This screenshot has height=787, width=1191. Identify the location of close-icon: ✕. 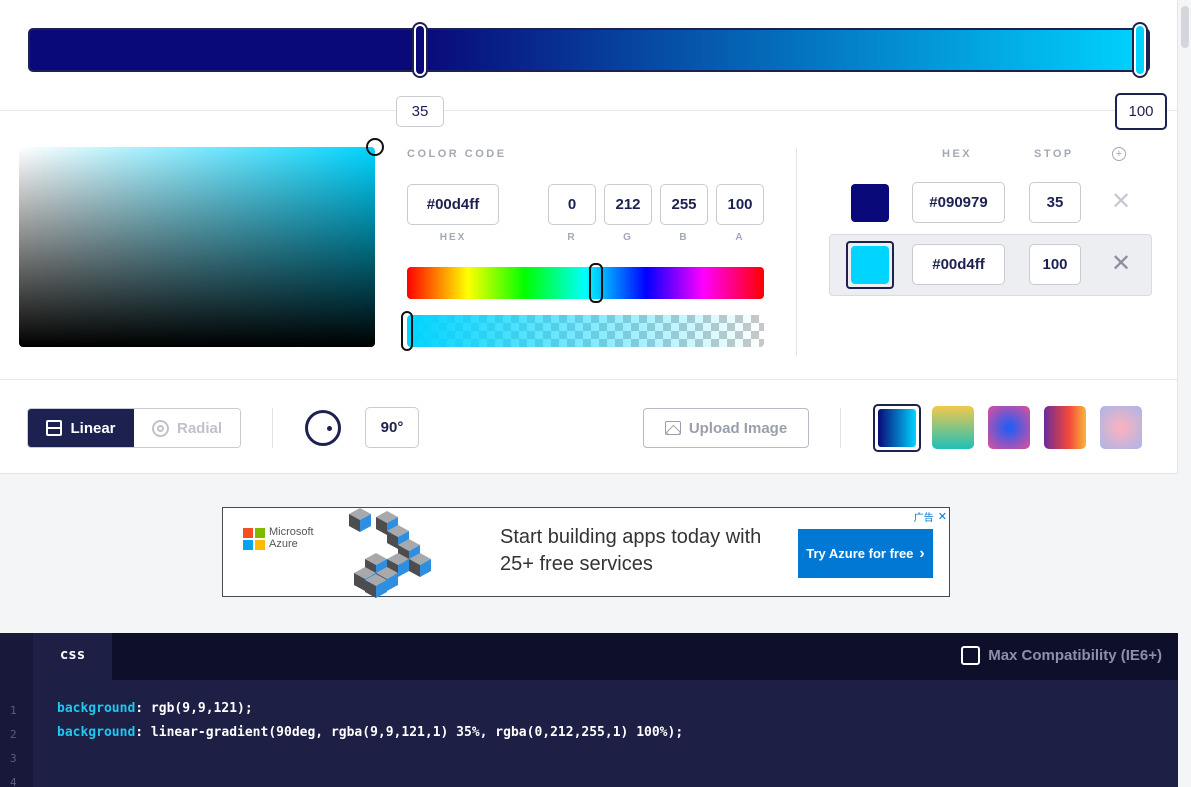
(942, 516).